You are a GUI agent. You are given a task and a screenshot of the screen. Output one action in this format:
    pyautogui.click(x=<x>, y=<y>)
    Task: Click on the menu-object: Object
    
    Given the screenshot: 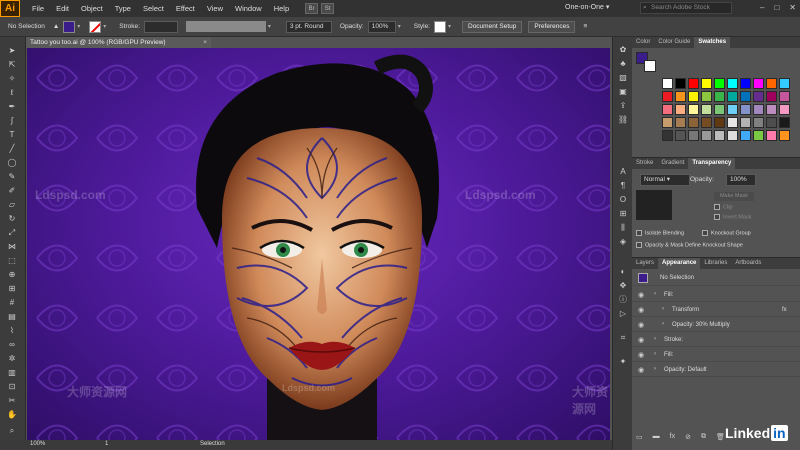 What is the action you would take?
    pyautogui.click(x=92, y=8)
    